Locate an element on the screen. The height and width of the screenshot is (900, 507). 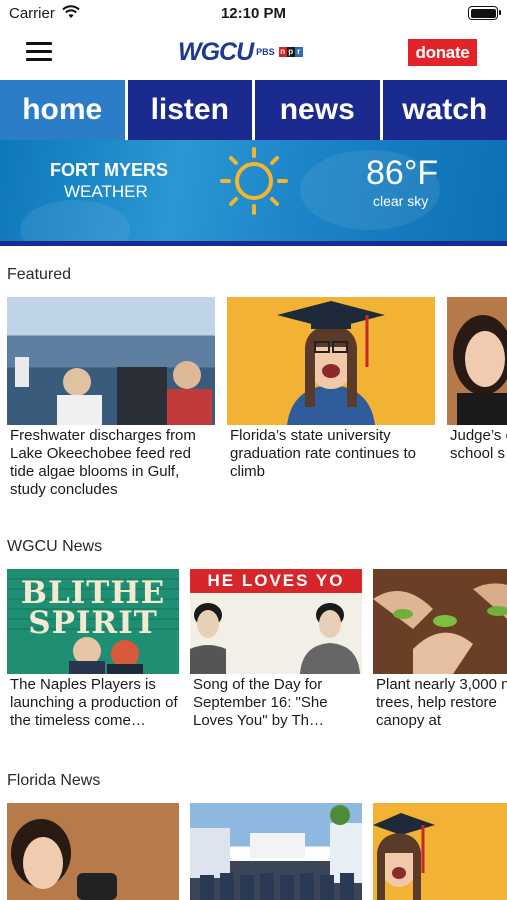
wgcu-logo: WGCU PBS n p r is located at coordinates (240, 52).